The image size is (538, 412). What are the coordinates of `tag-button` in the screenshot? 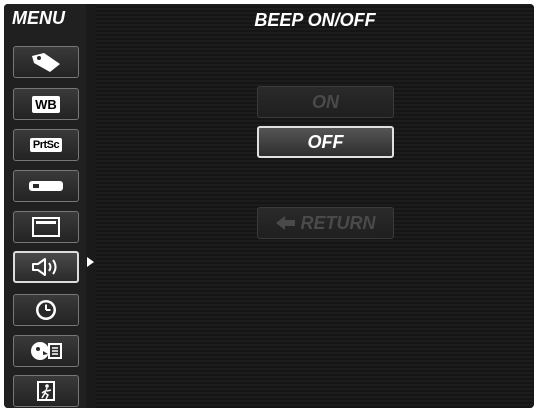 It's located at (46, 62).